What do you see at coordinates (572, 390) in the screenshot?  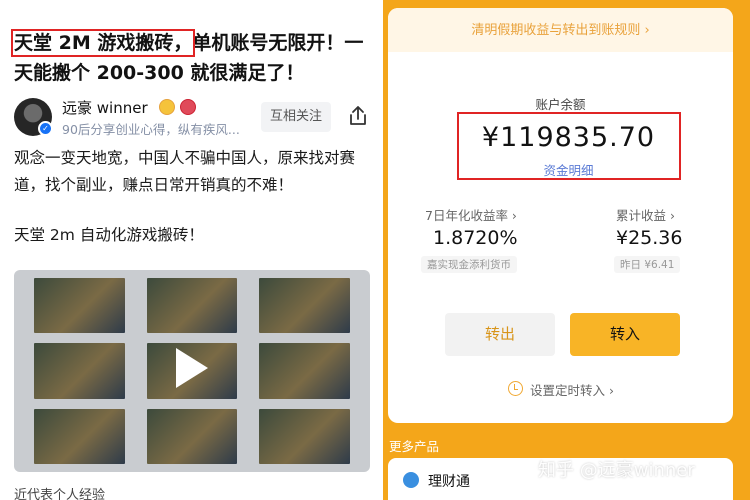 I see `scheduled-transfer-label: 设置定时转入 ›` at bounding box center [572, 390].